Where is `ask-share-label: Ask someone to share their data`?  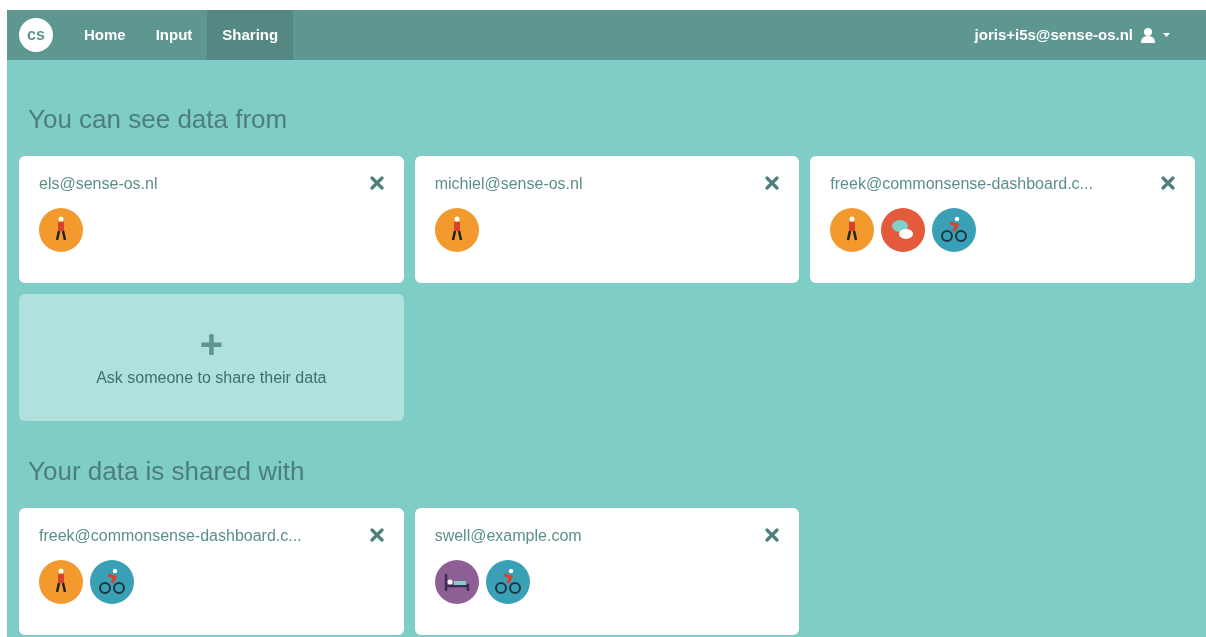 ask-share-label: Ask someone to share their data is located at coordinates (211, 377).